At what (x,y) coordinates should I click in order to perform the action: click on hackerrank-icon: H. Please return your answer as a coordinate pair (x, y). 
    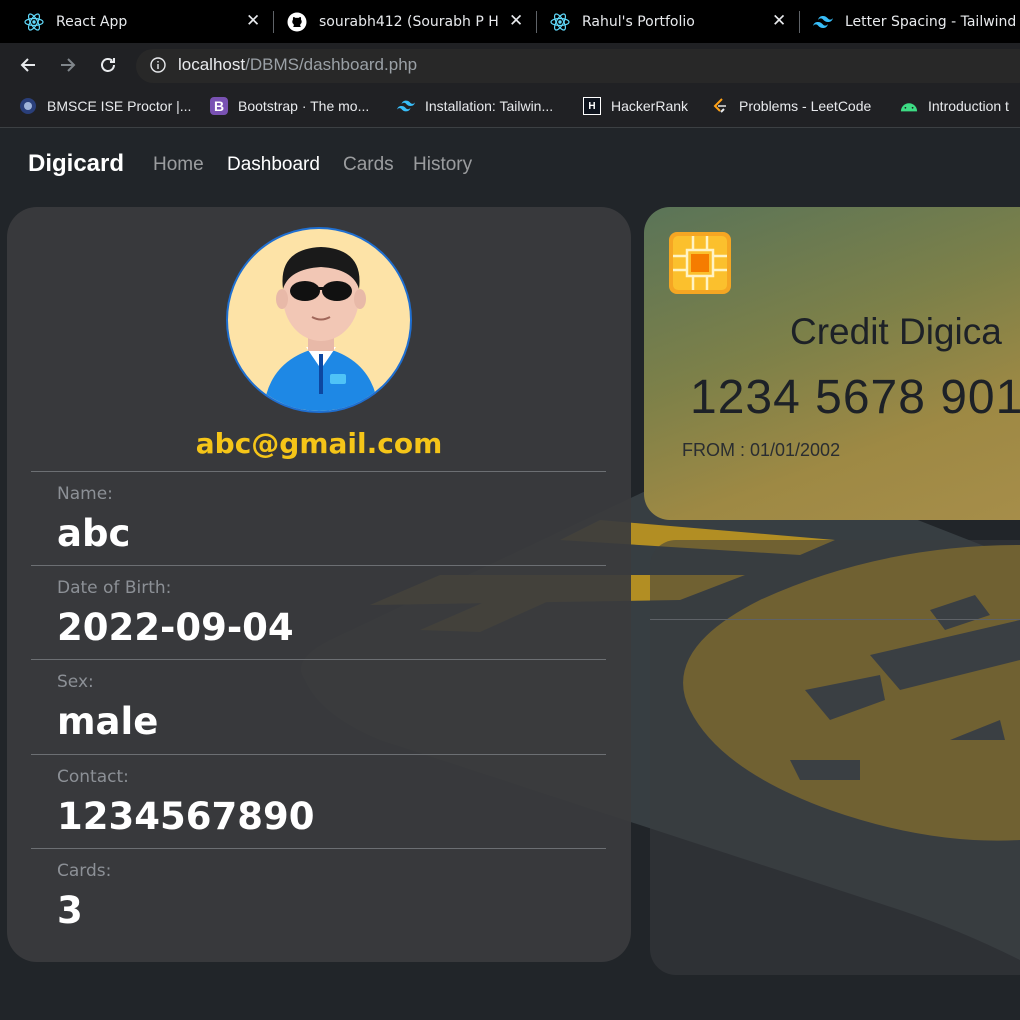
    Looking at the image, I should click on (592, 106).